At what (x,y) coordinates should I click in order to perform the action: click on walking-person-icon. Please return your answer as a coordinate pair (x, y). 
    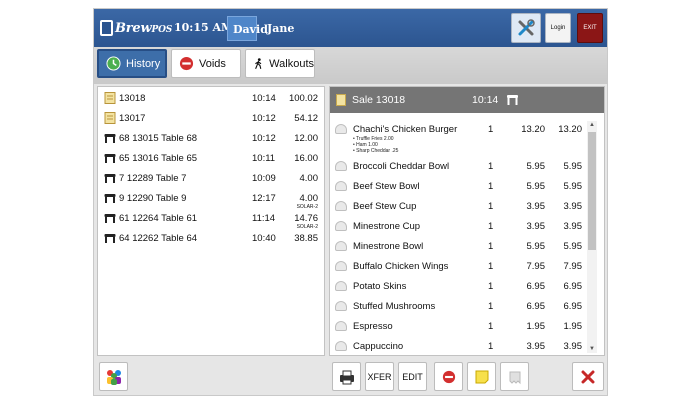
    Looking at the image, I should click on (258, 63).